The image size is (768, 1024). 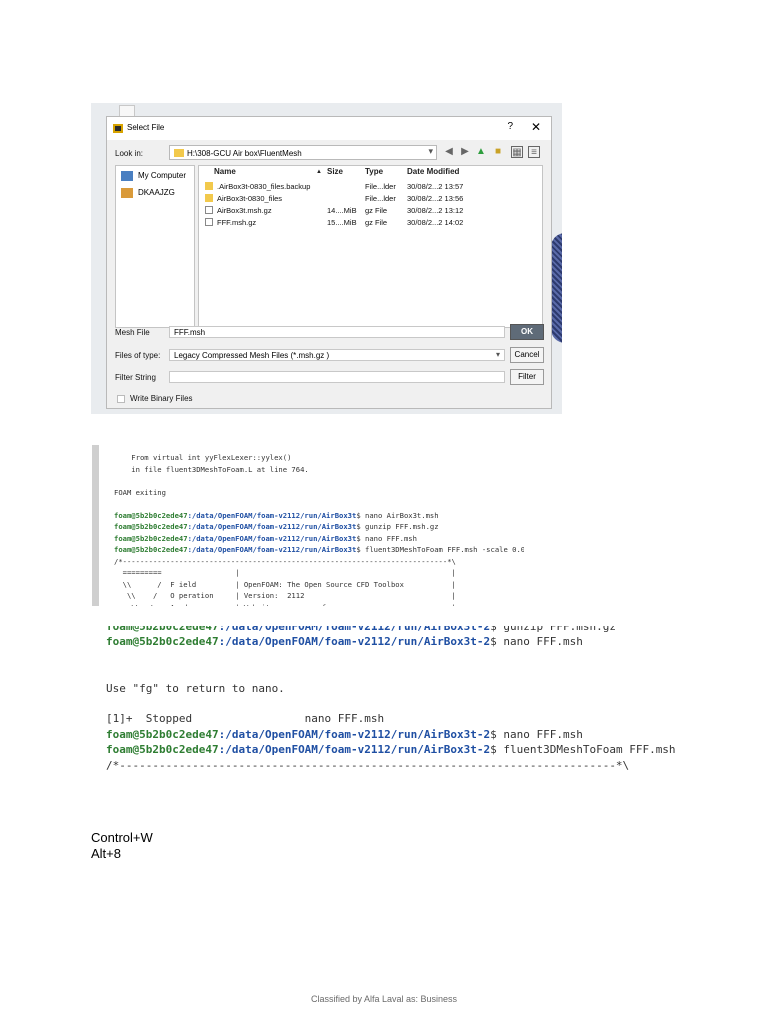 What do you see at coordinates (249, 198) in the screenshot?
I see `file-name: AirBox3t-0830_files` at bounding box center [249, 198].